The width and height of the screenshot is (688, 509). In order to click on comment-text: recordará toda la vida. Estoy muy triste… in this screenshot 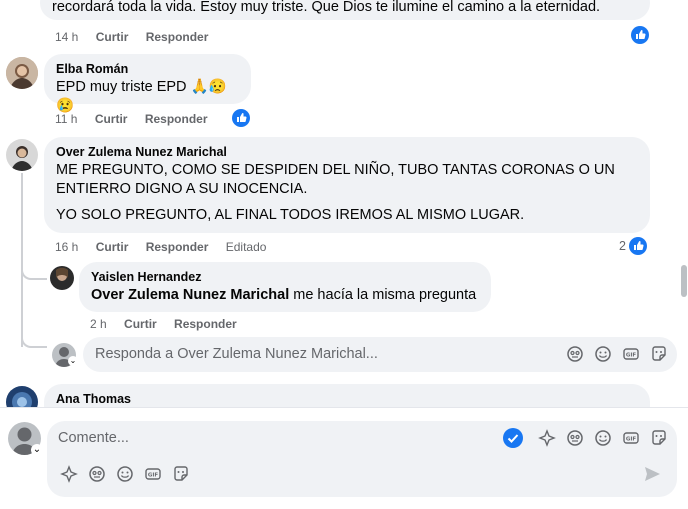, I will do `click(326, 7)`.